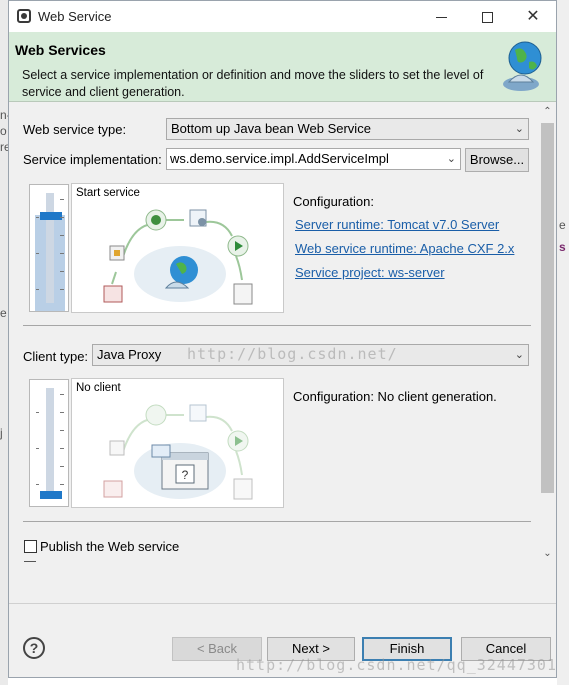 This screenshot has width=569, height=685. Describe the element at coordinates (30, 546) in the screenshot. I see `publish-checkbox` at that location.